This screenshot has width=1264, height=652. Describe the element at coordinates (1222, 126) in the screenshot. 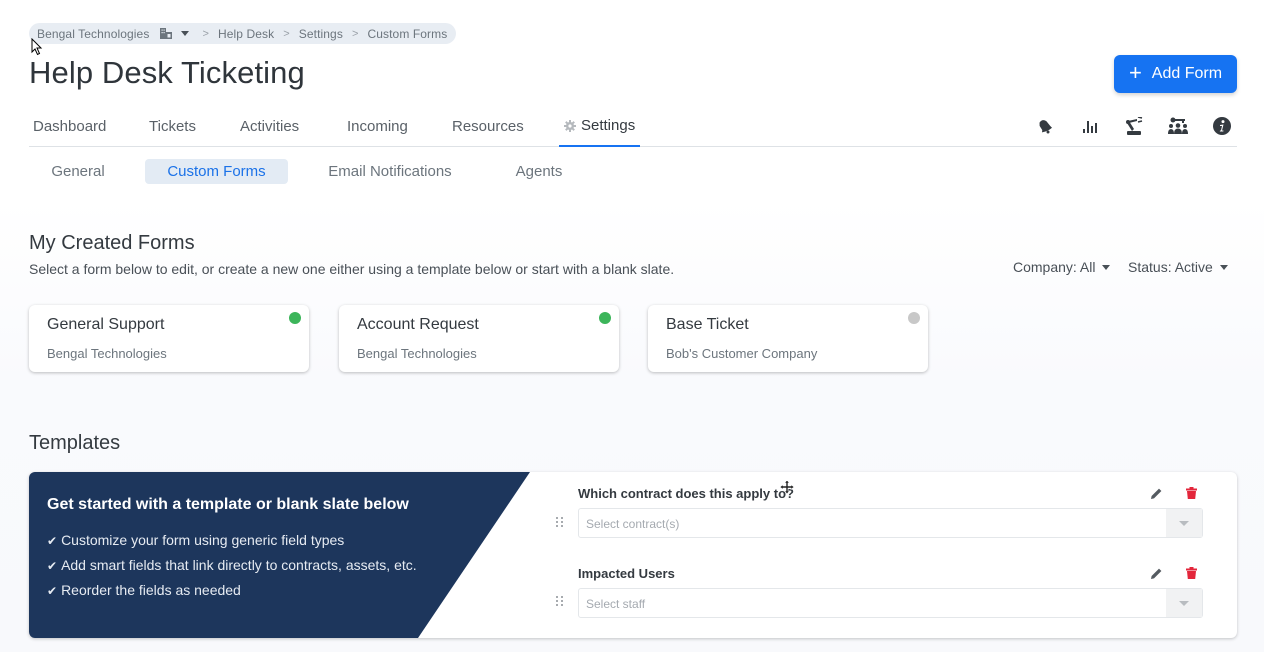

I see `info-icon` at that location.